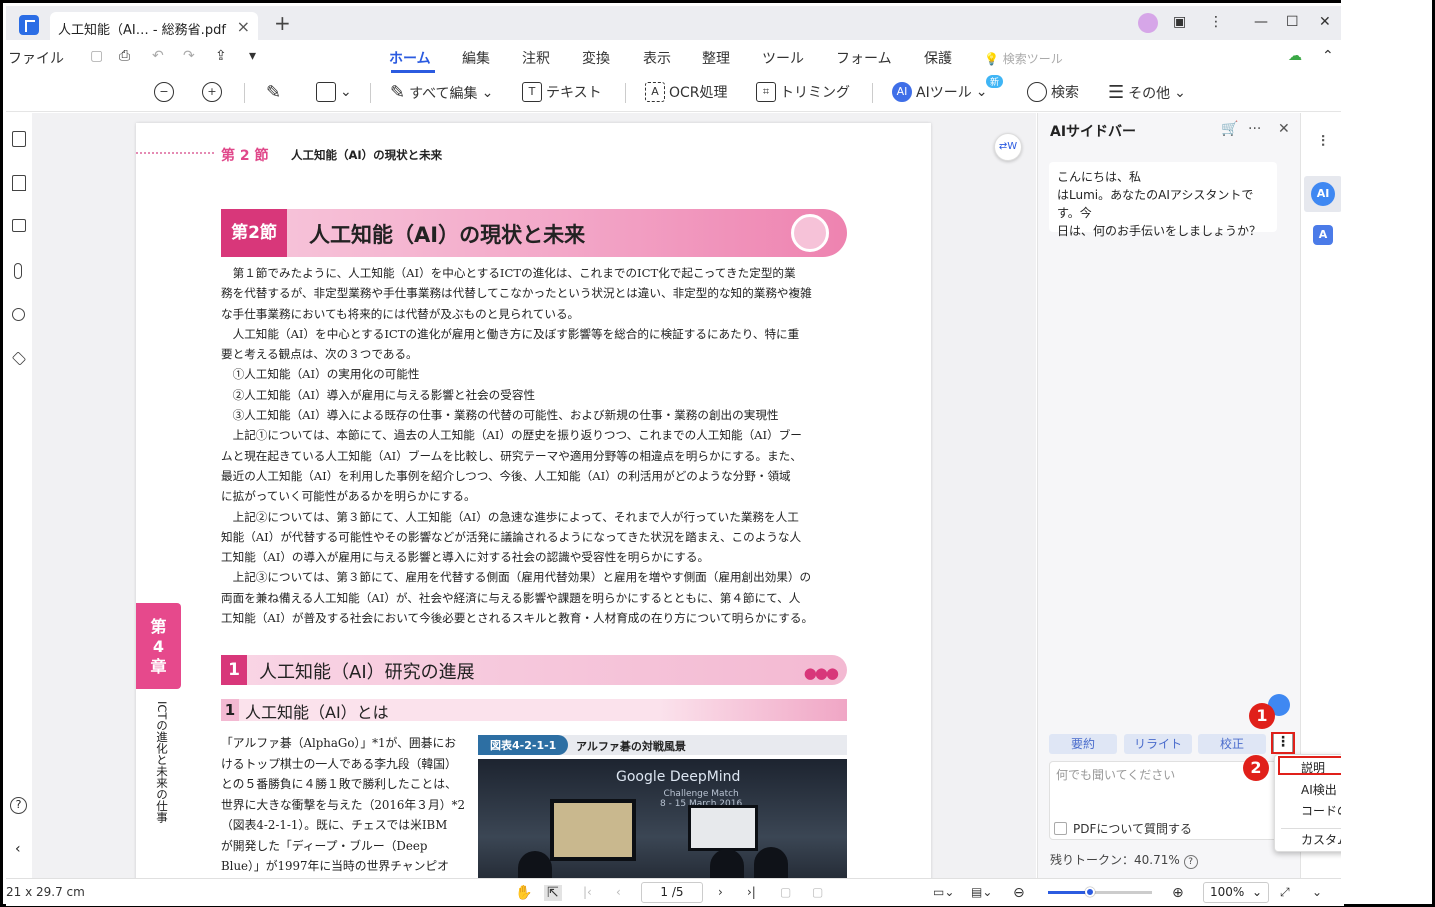 This screenshot has height=907, width=1435. What do you see at coordinates (96, 56) in the screenshot?
I see `save-icon: ▢` at bounding box center [96, 56].